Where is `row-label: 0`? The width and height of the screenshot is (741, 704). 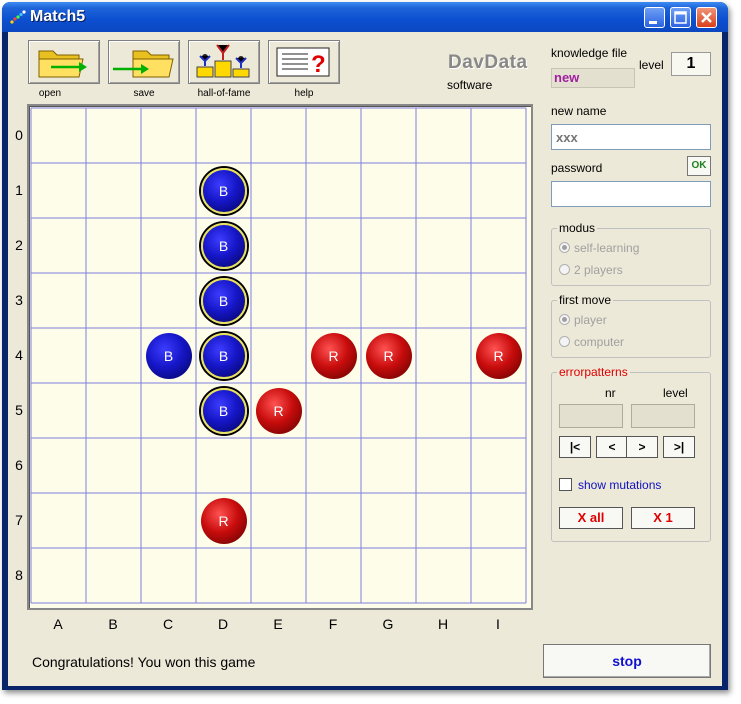 row-label: 0 is located at coordinates (19, 135).